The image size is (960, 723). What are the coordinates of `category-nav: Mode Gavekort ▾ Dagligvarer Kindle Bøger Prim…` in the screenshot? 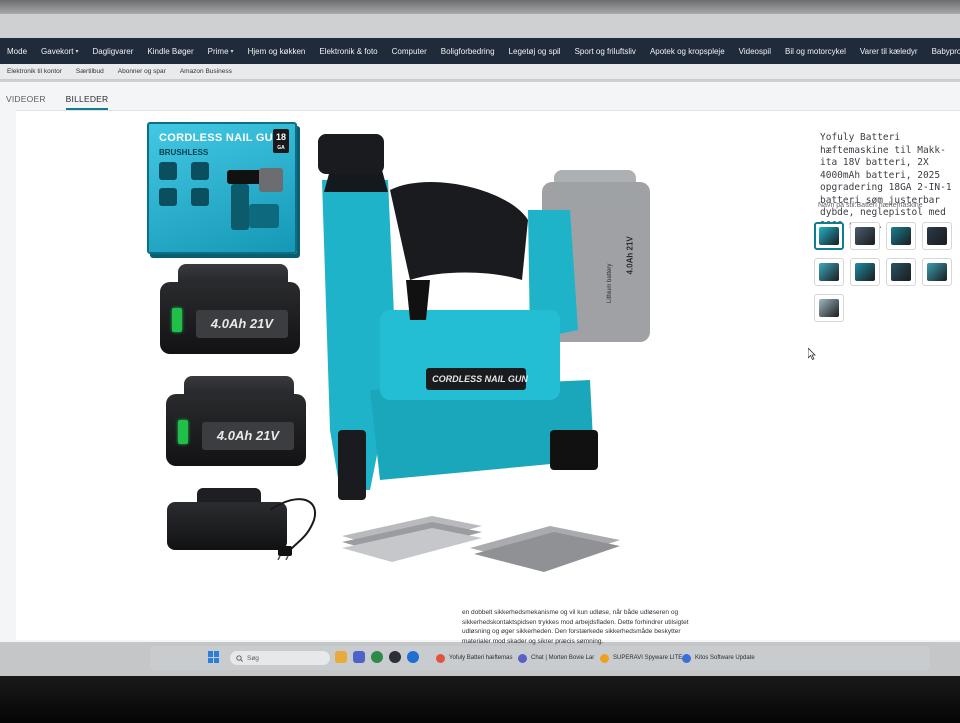 It's located at (480, 51).